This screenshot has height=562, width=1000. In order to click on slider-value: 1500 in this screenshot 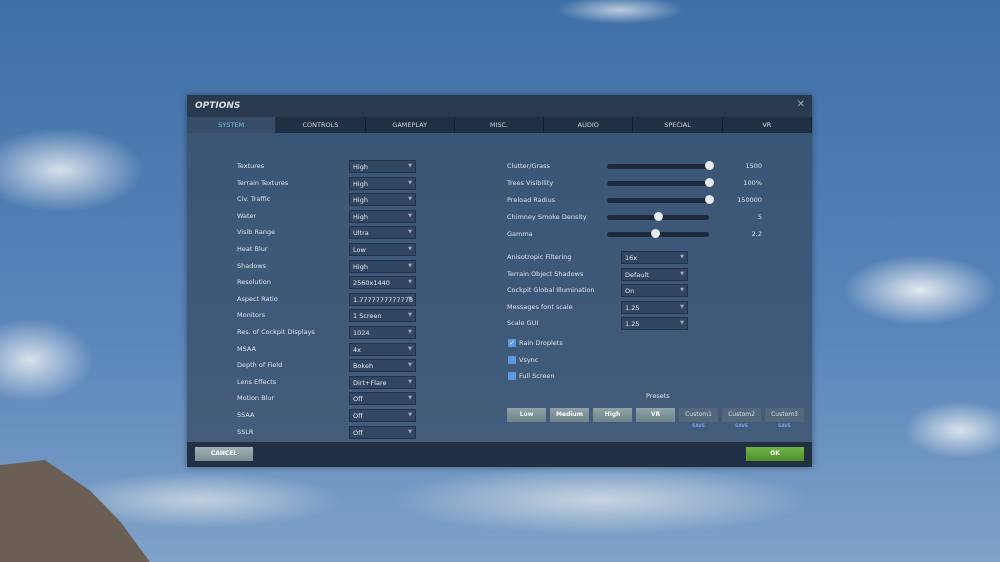, I will do `click(753, 166)`.